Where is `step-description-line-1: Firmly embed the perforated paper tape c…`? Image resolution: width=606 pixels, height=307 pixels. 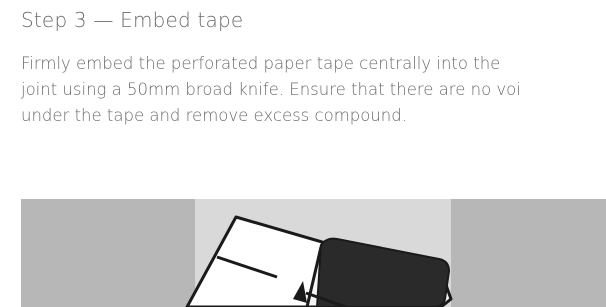
step-description-line-1: Firmly embed the perforated paper tape c… is located at coordinates (261, 63).